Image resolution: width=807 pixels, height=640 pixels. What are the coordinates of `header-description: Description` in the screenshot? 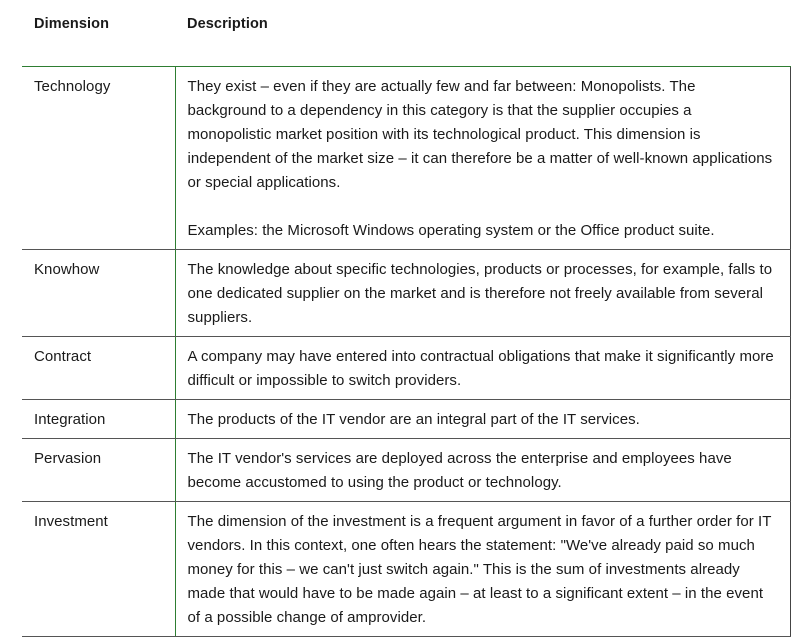 It's located at (482, 33).